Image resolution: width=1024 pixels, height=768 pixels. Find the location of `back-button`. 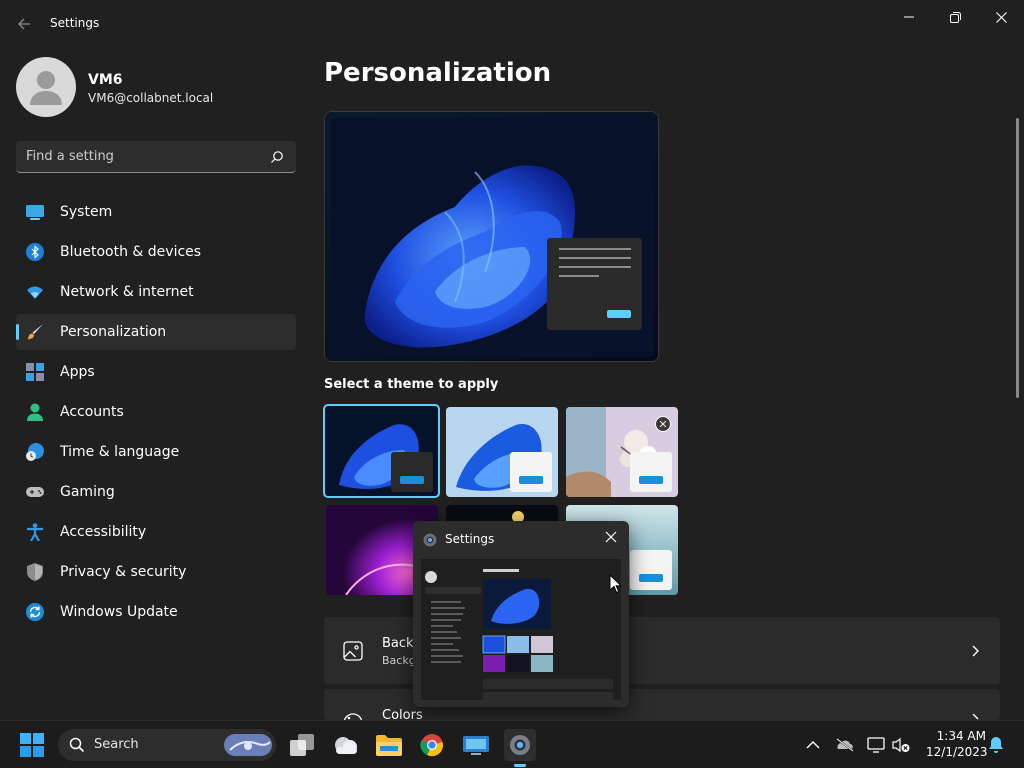

back-button is located at coordinates (24, 24).